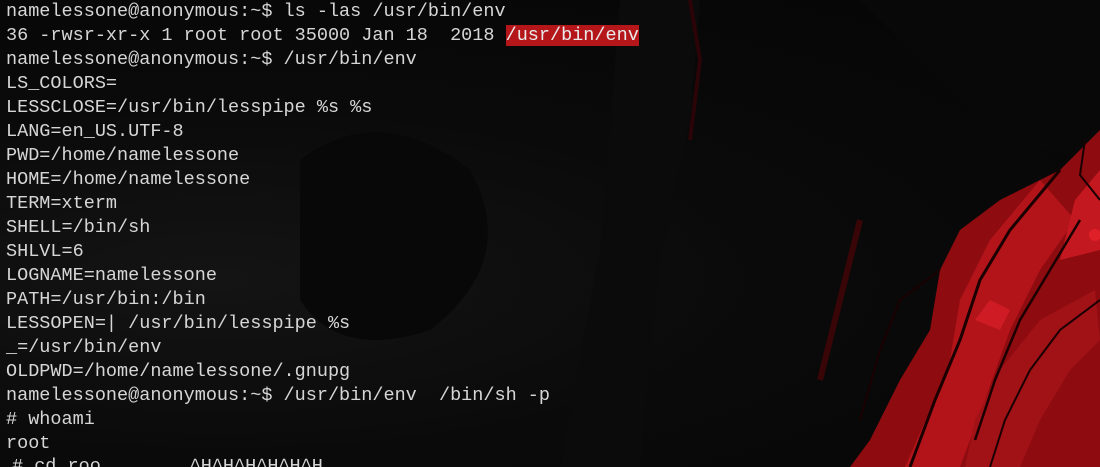 The height and width of the screenshot is (467, 1100). I want to click on terminal-line: LANG=en_US.UTF-8, so click(95, 131).